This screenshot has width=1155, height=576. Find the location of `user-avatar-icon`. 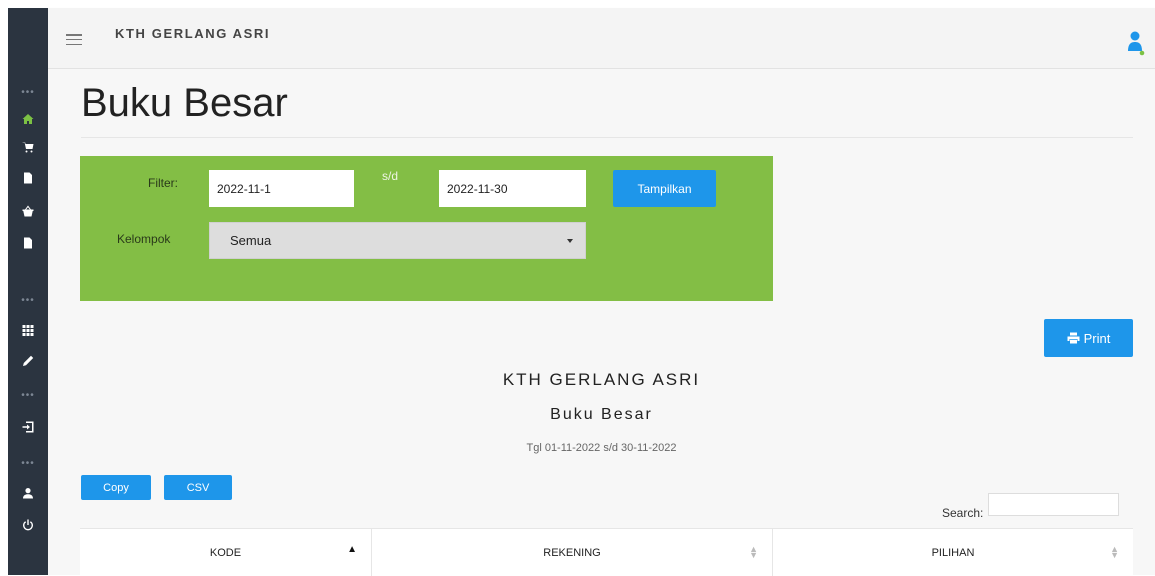

user-avatar-icon is located at coordinates (1136, 43).